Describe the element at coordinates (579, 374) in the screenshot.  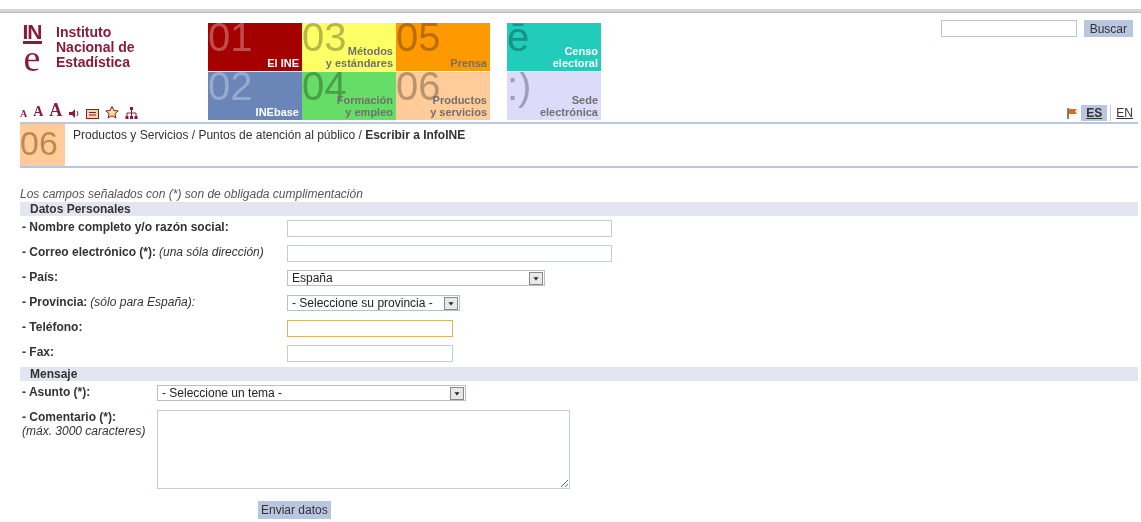
I see `section-header: Mensaje` at that location.